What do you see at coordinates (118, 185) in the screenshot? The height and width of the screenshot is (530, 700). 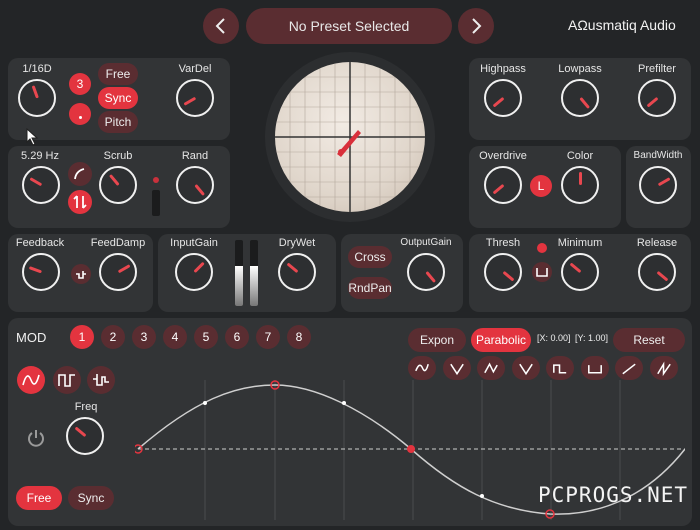 I see `scrub-knob` at bounding box center [118, 185].